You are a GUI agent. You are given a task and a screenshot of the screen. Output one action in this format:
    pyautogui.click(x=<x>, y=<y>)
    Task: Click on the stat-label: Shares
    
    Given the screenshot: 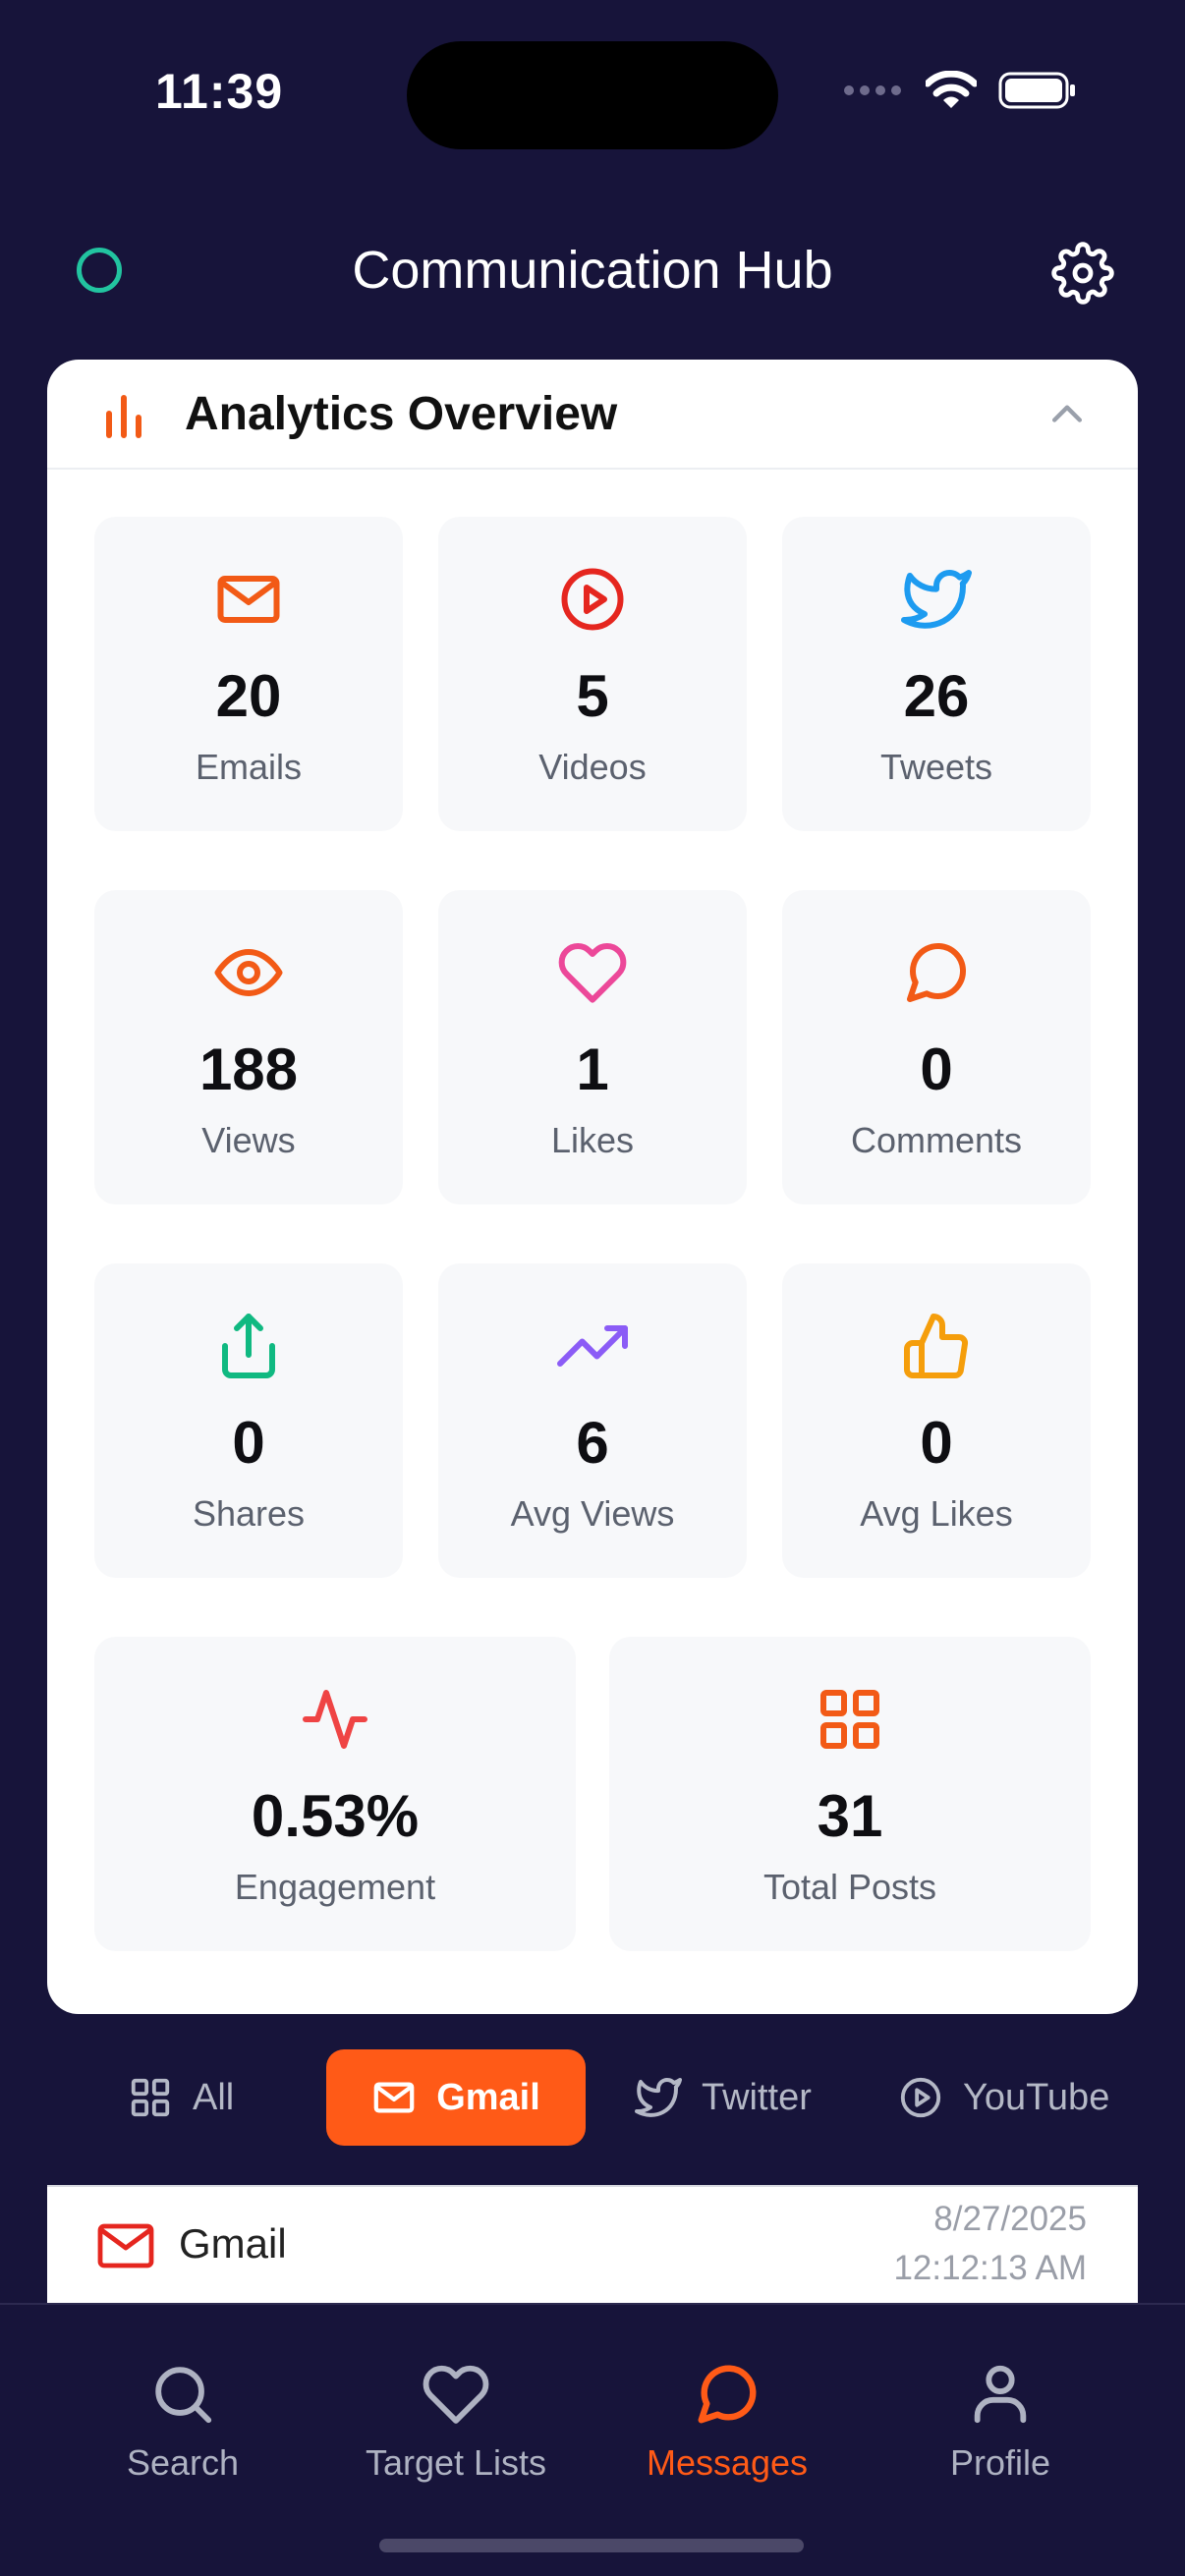 What is the action you would take?
    pyautogui.click(x=249, y=1513)
    